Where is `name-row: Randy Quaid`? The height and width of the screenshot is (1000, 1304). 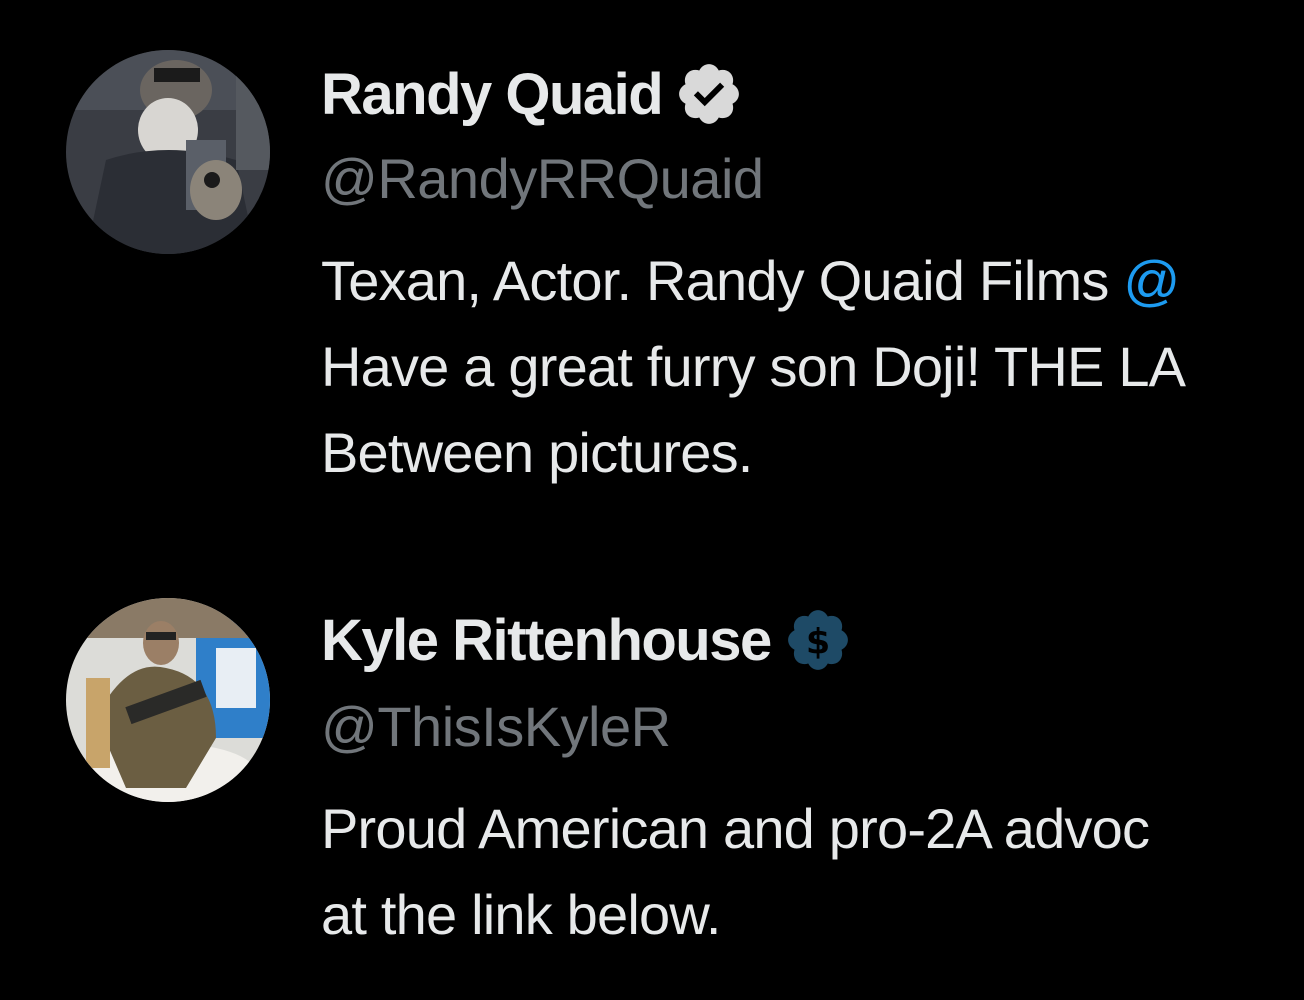 name-row: Randy Quaid is located at coordinates (532, 94).